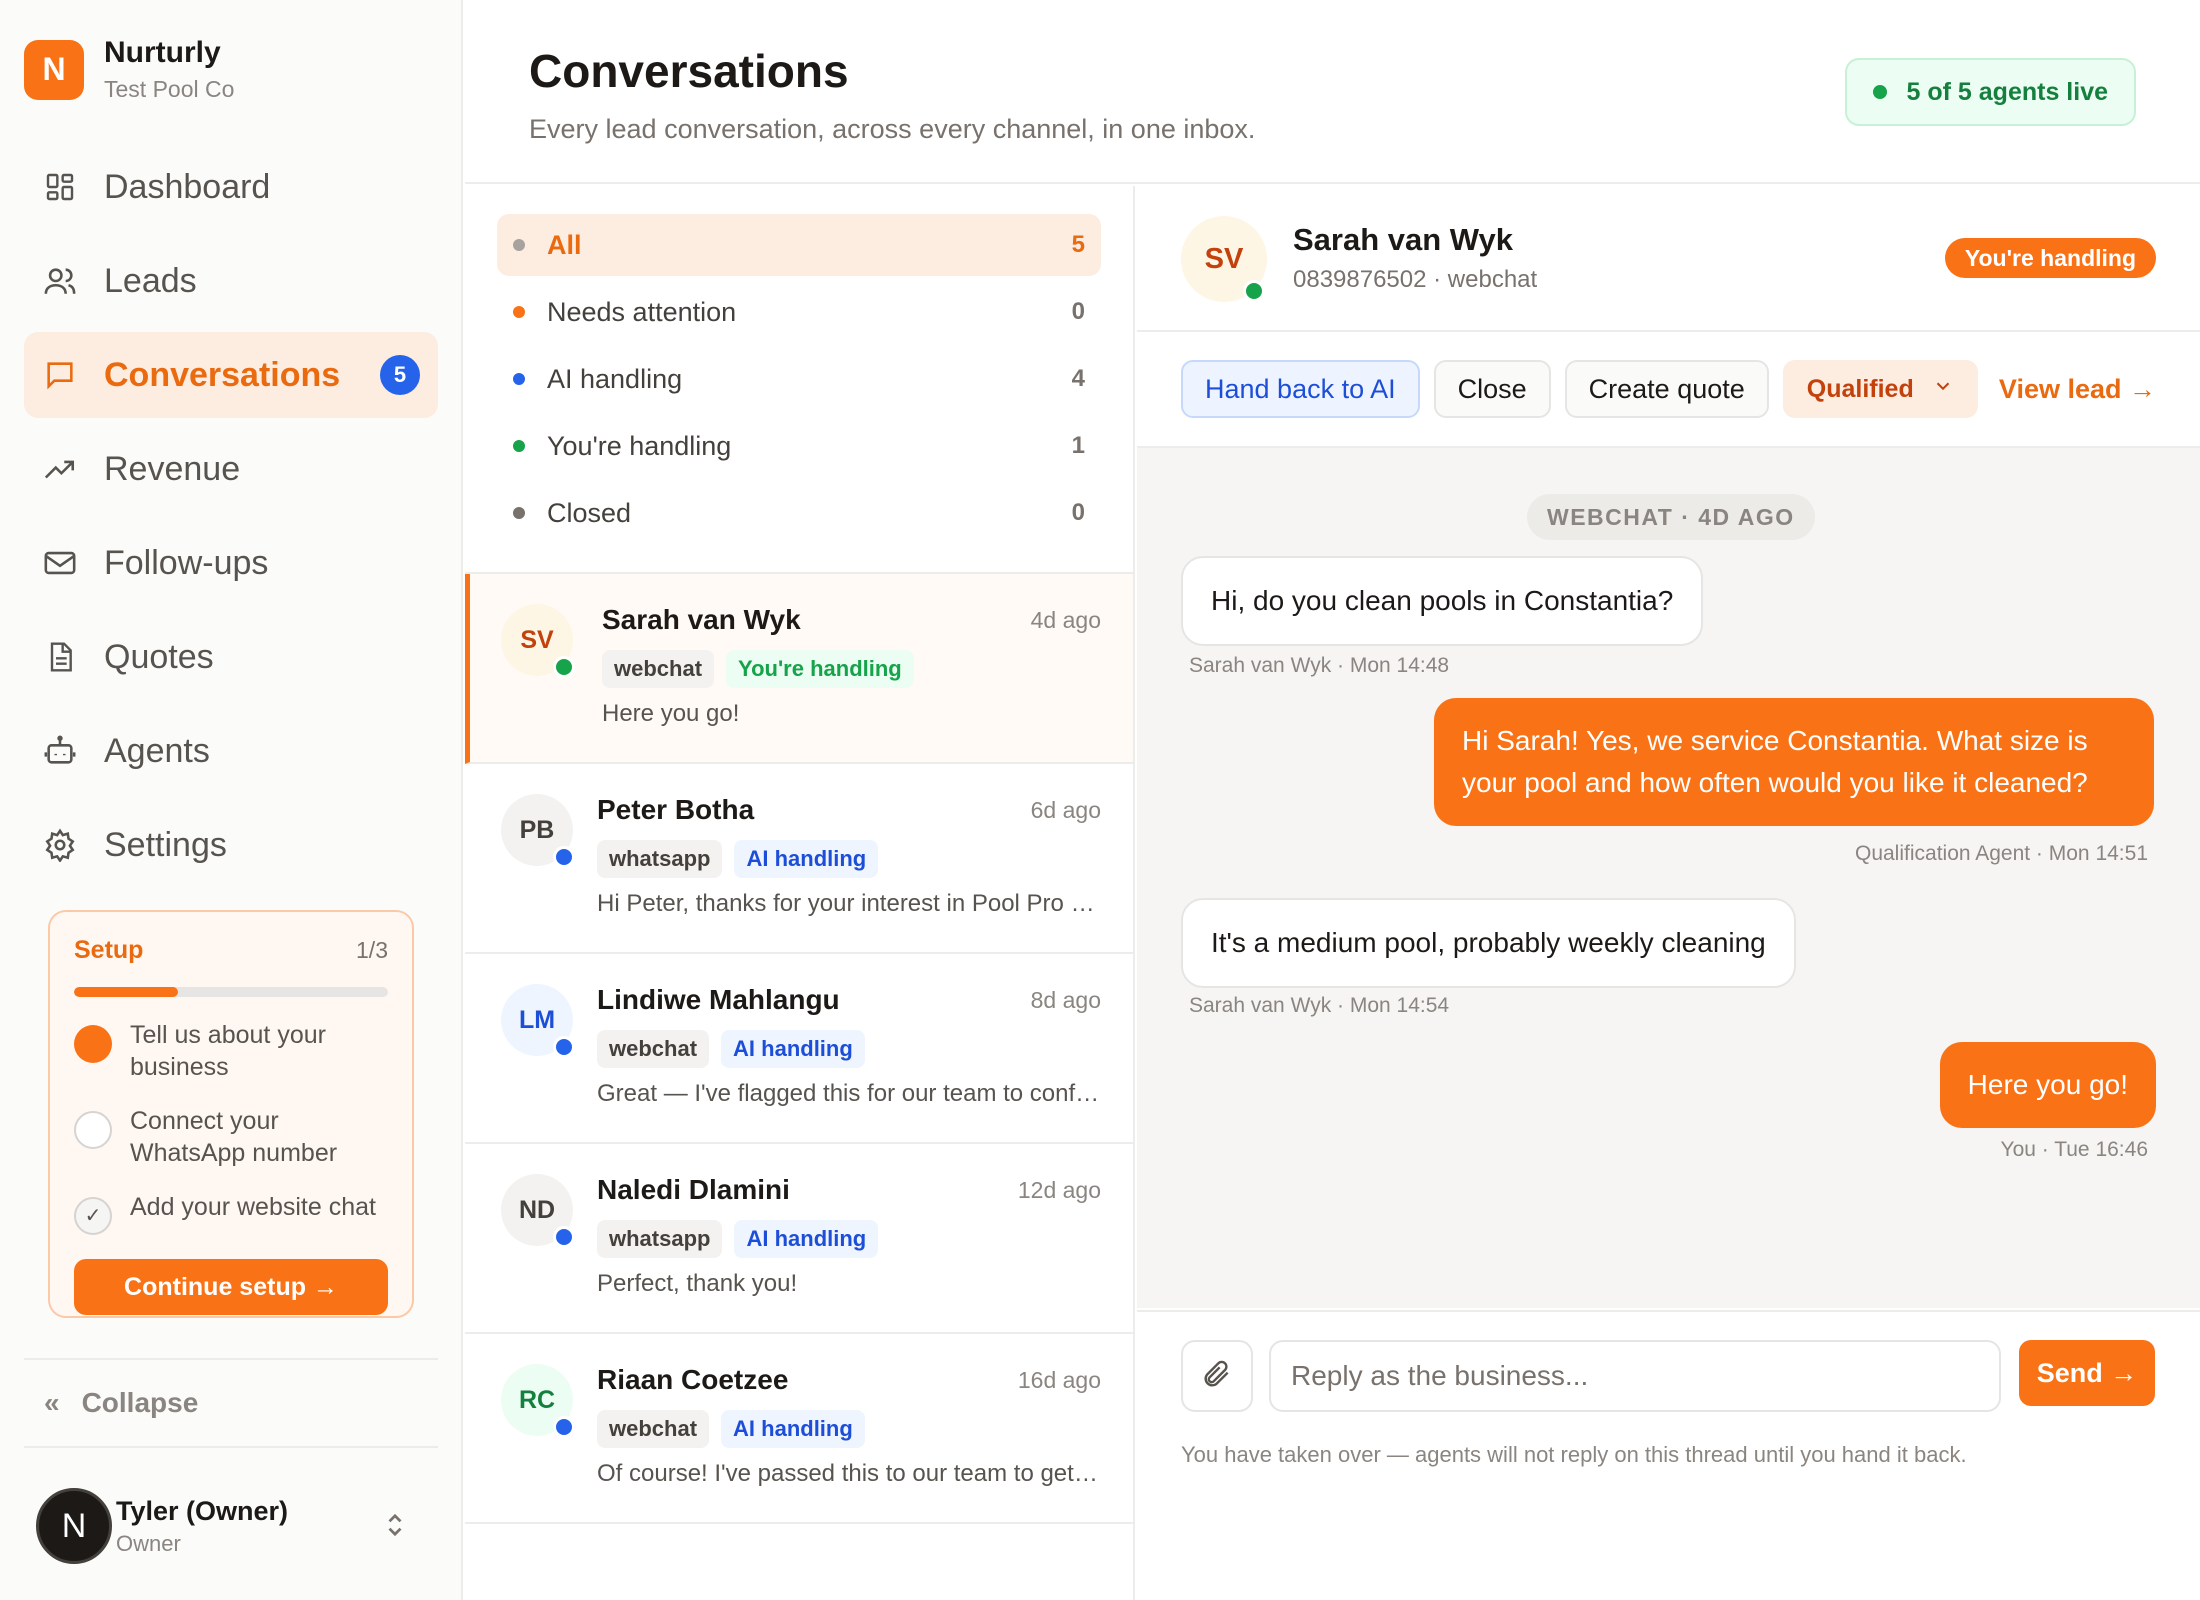 This screenshot has height=1600, width=2200. I want to click on online-dot-icon, so click(1254, 291).